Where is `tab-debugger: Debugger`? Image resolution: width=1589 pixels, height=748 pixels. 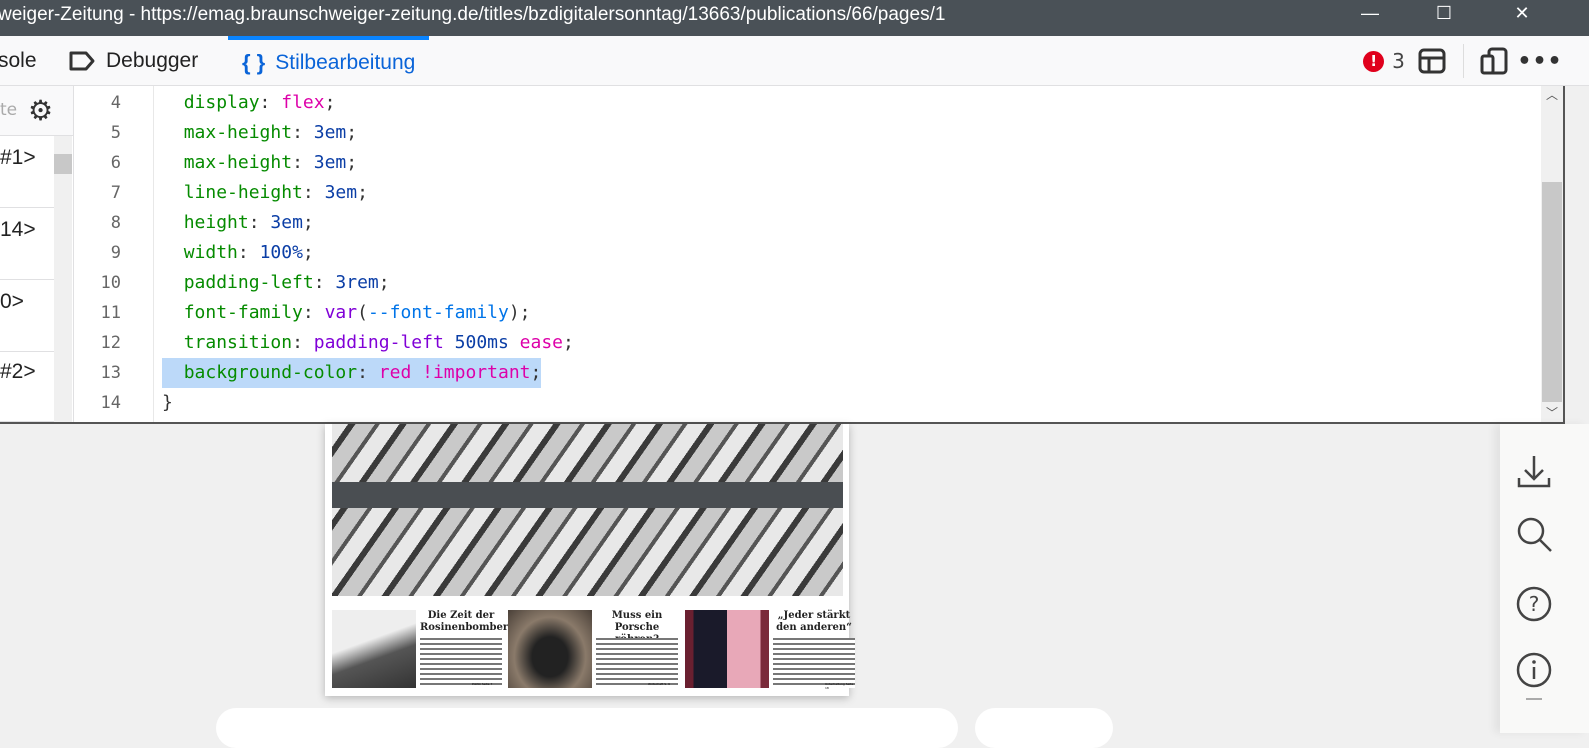 tab-debugger: Debugger is located at coordinates (133, 61).